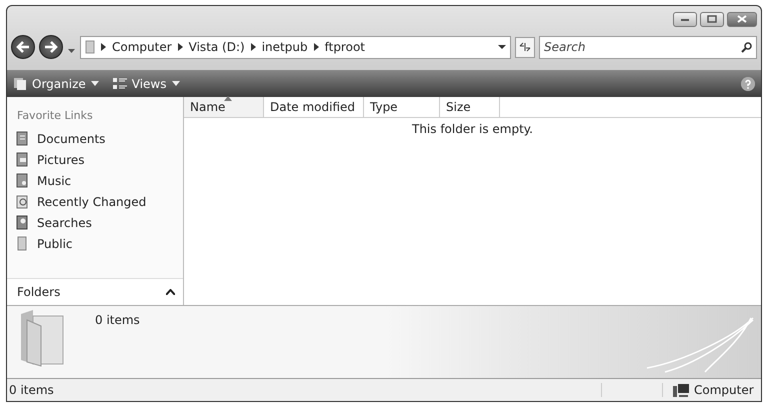 This screenshot has width=764, height=405. Describe the element at coordinates (22, 180) in the screenshot. I see `music-icon` at that location.